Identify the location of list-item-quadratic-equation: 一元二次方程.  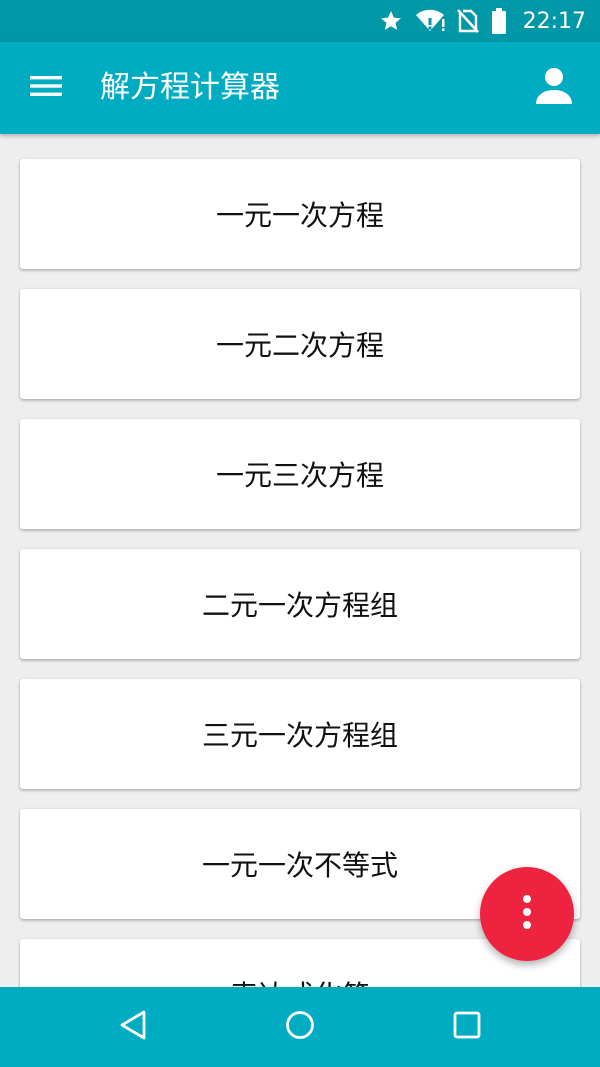
(300, 344).